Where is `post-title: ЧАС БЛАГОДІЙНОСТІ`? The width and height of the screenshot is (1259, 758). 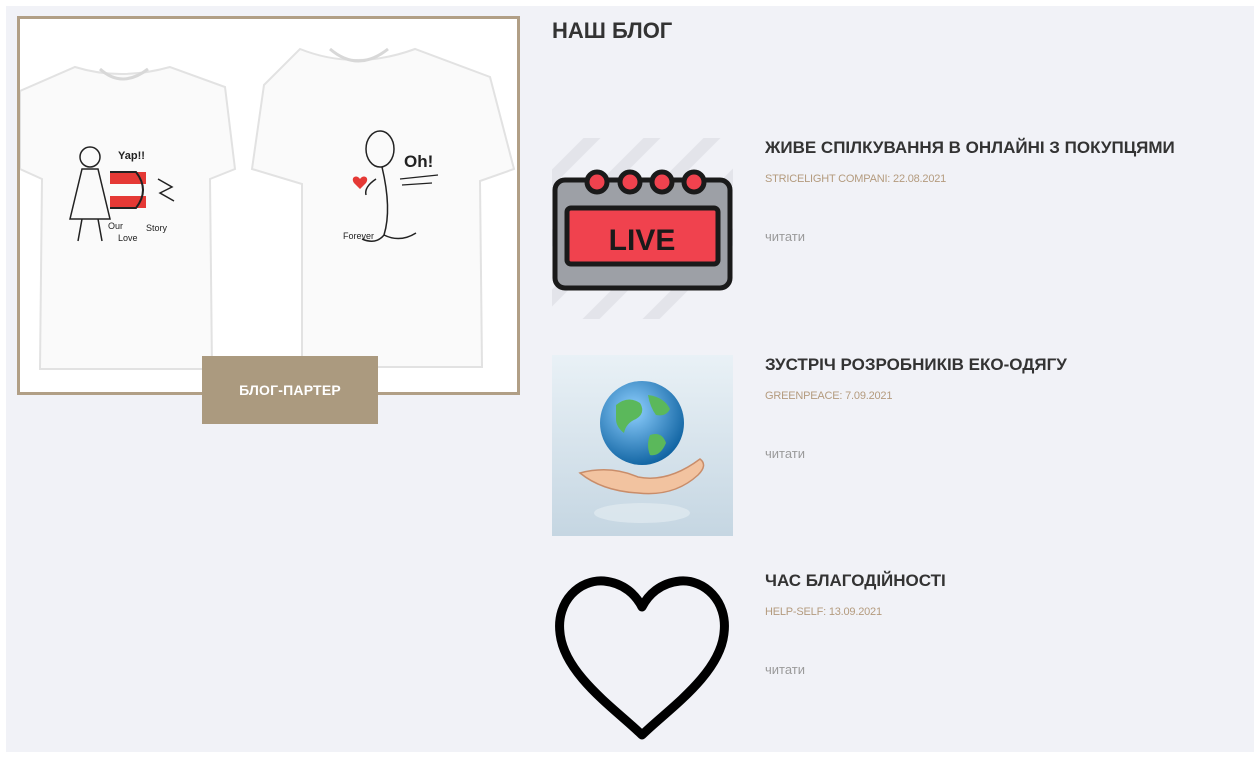
post-title: ЧАС БЛАГОДІЙНОСТІ is located at coordinates (855, 581).